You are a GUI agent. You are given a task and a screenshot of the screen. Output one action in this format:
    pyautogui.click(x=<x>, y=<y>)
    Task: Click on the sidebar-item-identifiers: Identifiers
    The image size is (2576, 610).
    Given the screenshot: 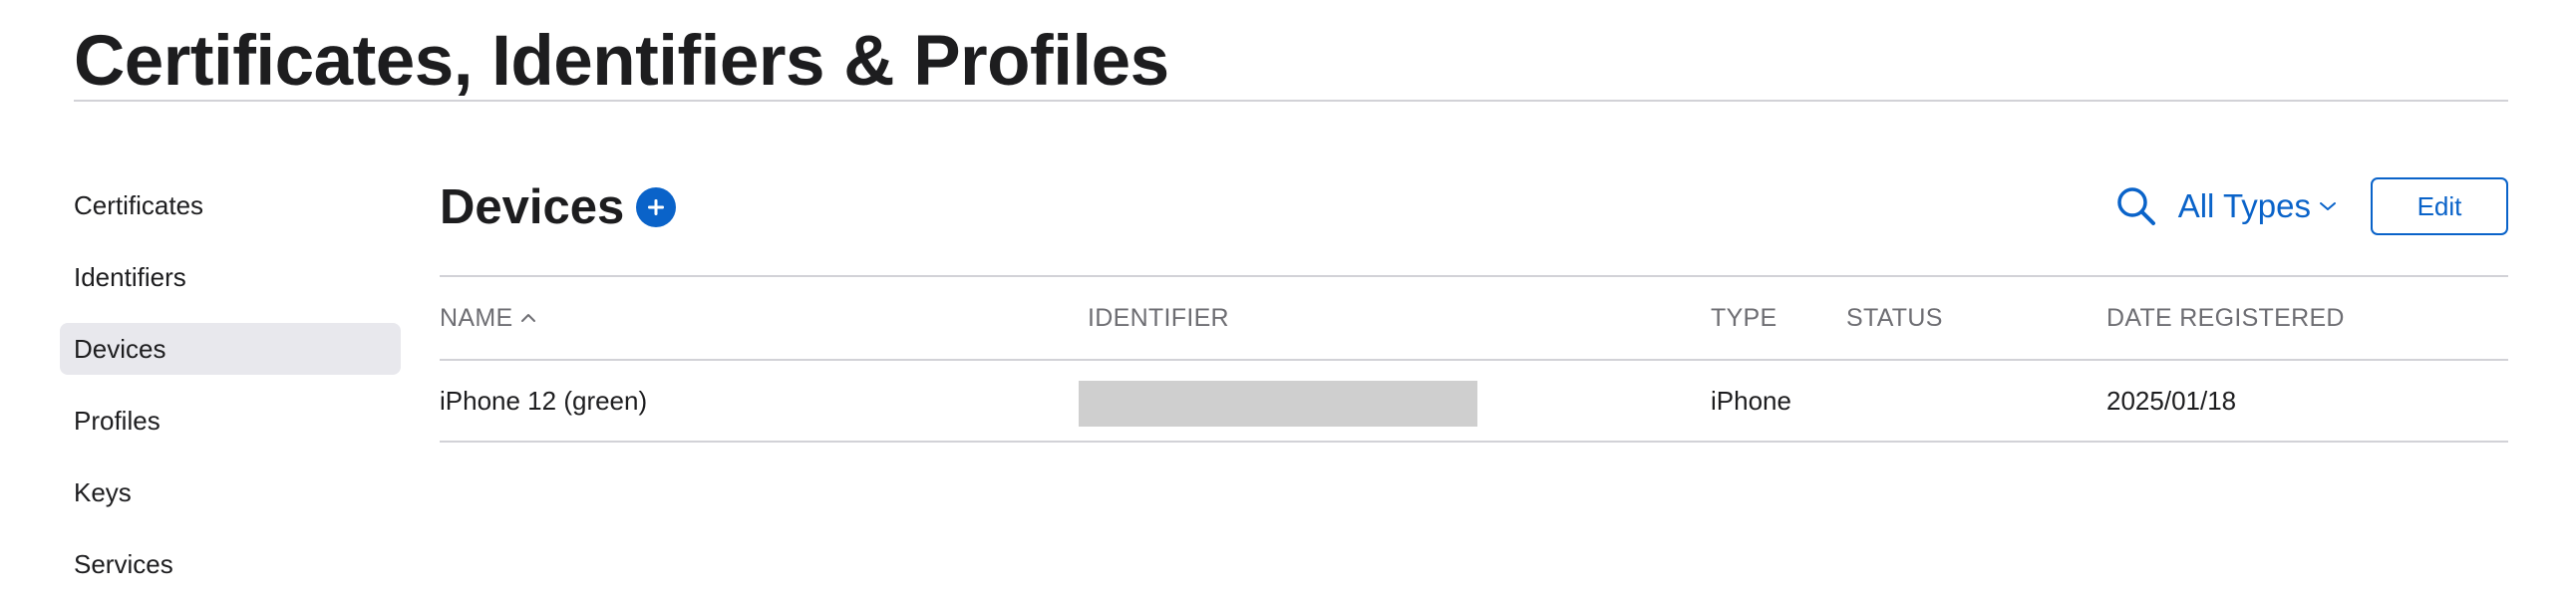 What is the action you would take?
    pyautogui.click(x=230, y=277)
    